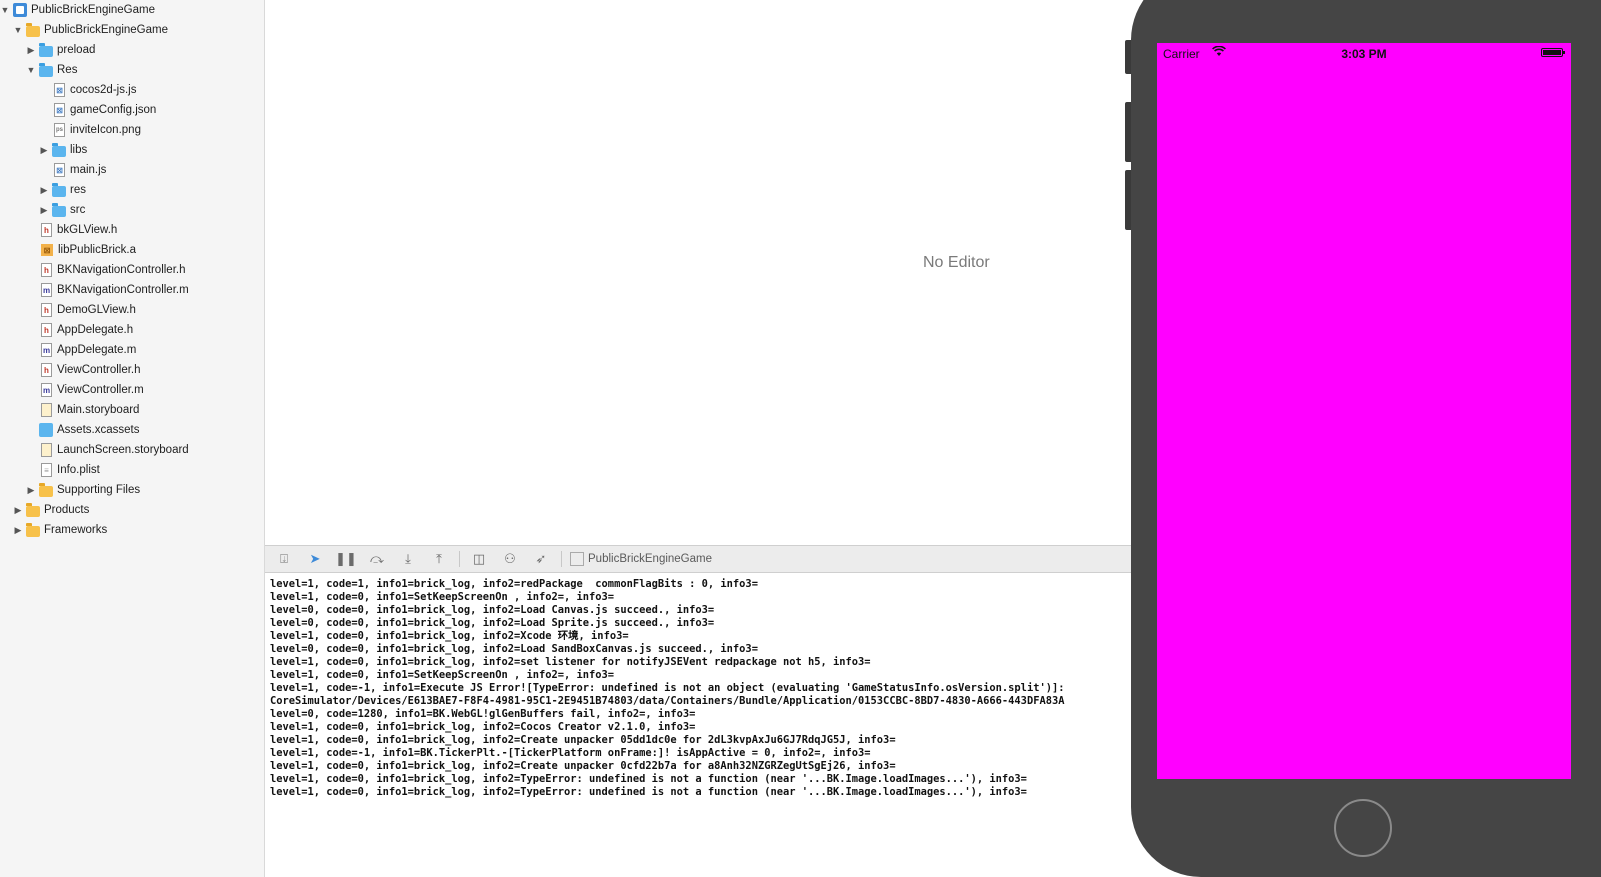 The image size is (1601, 877). What do you see at coordinates (106, 30) in the screenshot?
I see `navigator-item-label: PublicBrickEngineGame` at bounding box center [106, 30].